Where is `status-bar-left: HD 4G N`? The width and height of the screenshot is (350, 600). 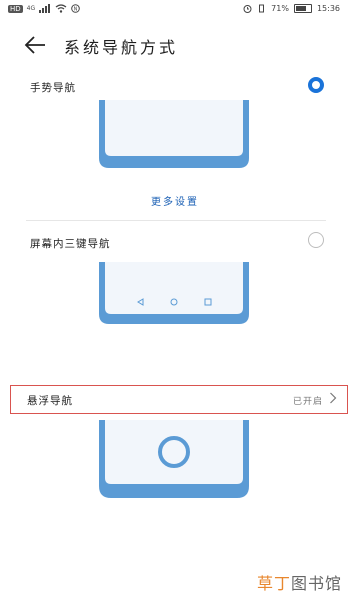 status-bar-left: HD 4G N is located at coordinates (44, 8).